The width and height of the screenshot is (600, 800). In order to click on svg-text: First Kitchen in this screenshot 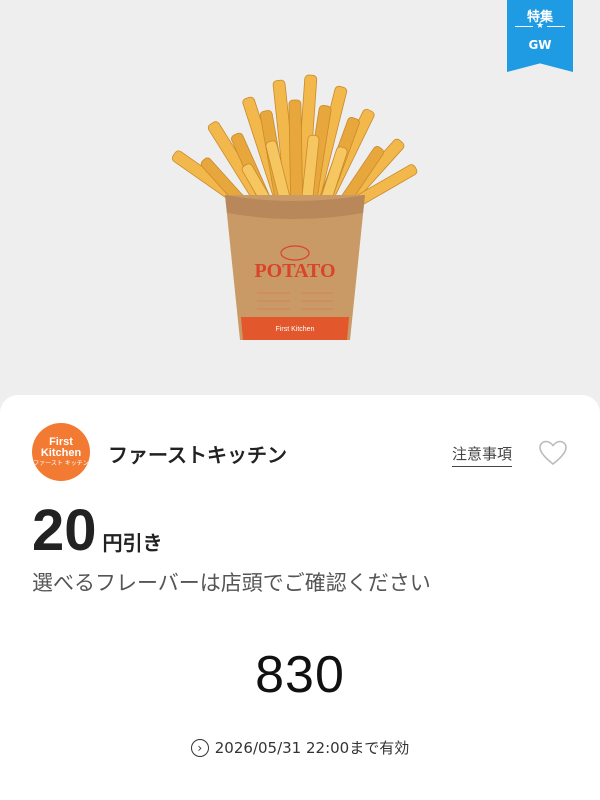, I will do `click(295, 329)`.